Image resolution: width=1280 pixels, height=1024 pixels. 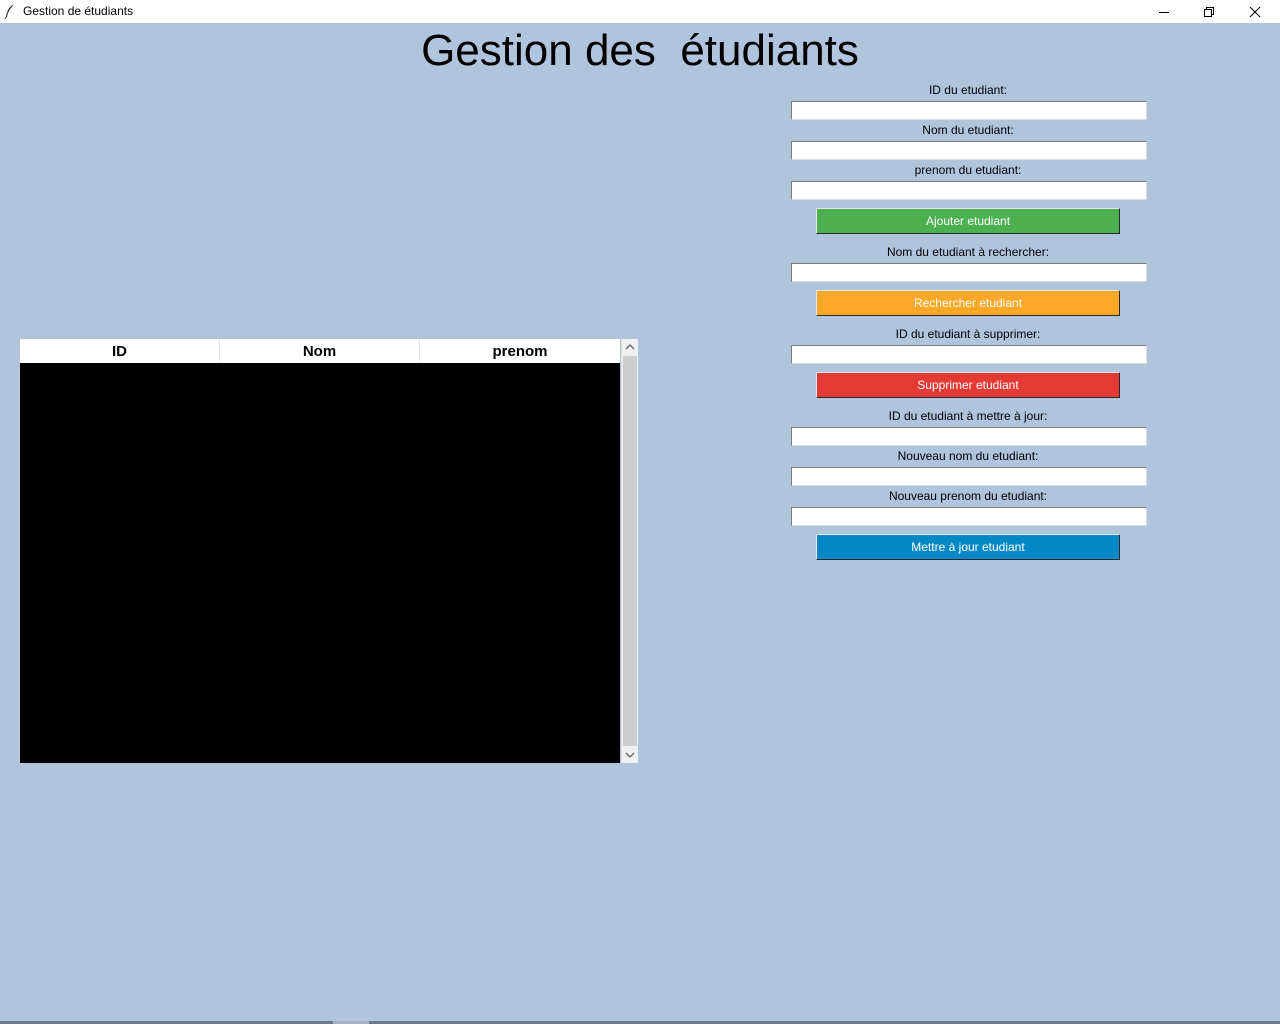 What do you see at coordinates (969, 110) in the screenshot?
I see `id-input` at bounding box center [969, 110].